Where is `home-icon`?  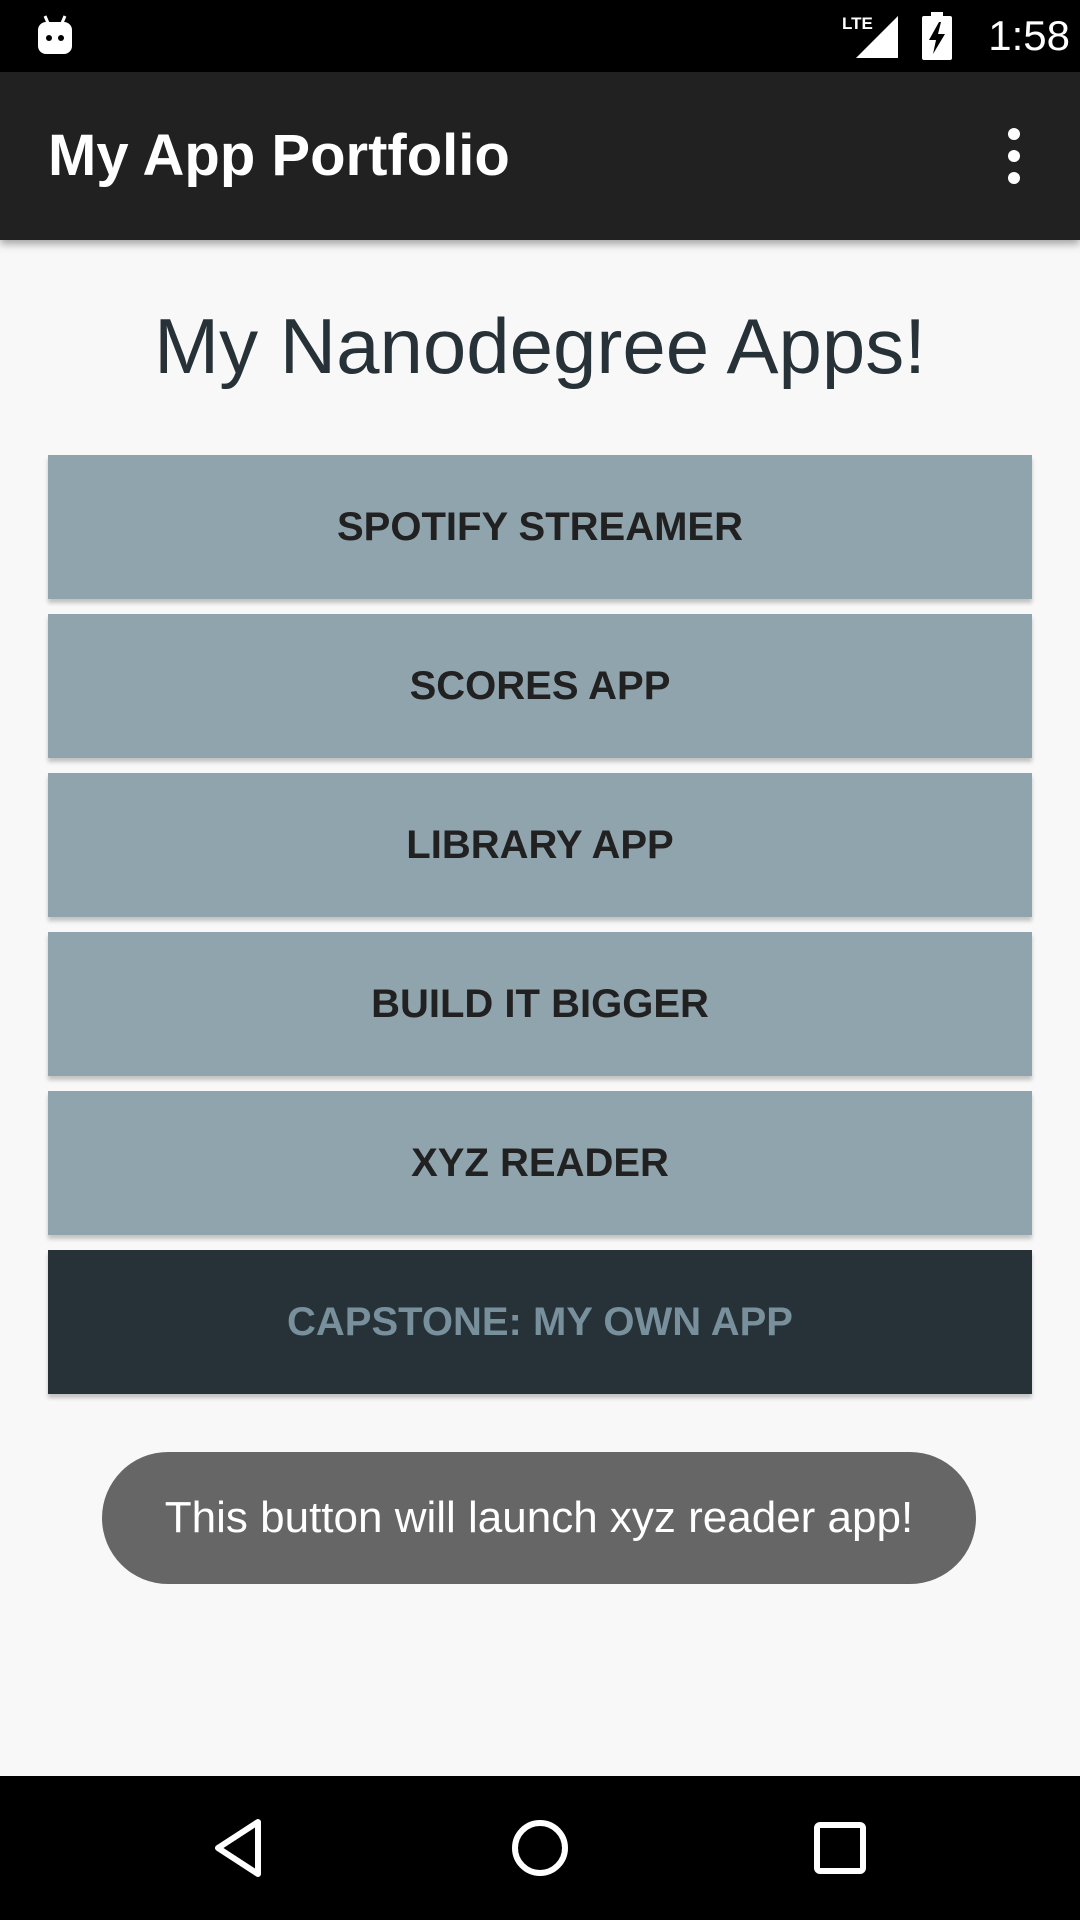
home-icon is located at coordinates (540, 1848).